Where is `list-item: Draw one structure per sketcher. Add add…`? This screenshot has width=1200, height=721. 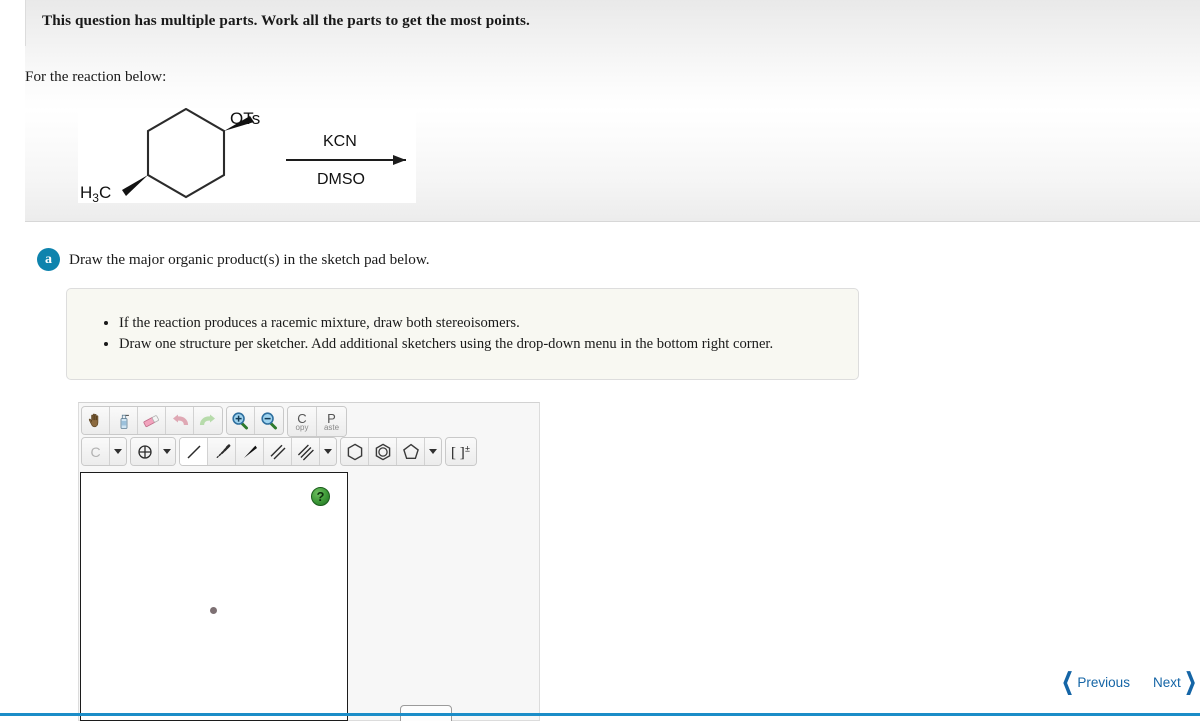 list-item: Draw one structure per sketcher. Add add… is located at coordinates (488, 344).